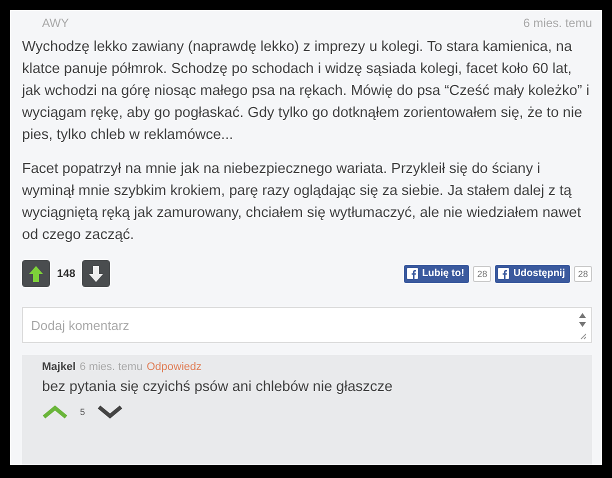  I want to click on down-arrow-icon, so click(96, 273).